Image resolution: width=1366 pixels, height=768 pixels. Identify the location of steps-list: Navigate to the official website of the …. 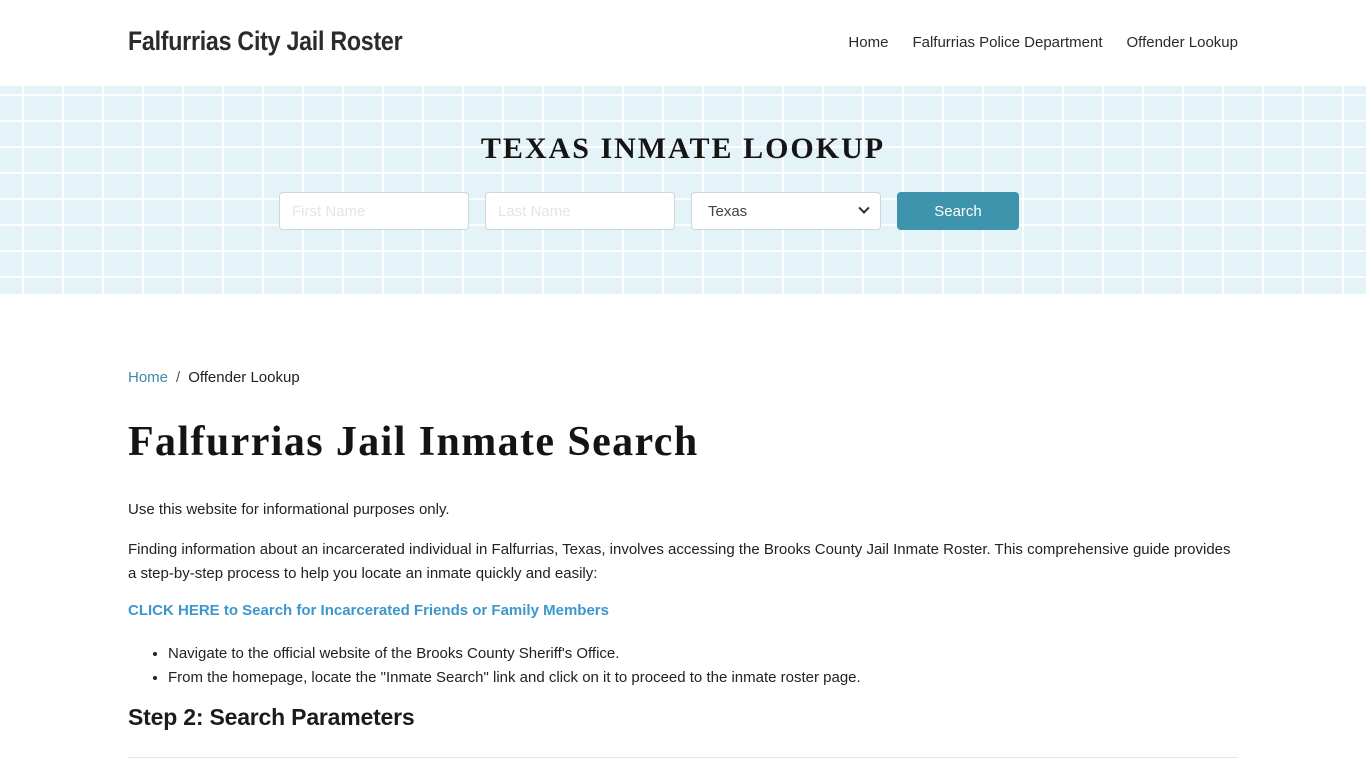
(514, 666).